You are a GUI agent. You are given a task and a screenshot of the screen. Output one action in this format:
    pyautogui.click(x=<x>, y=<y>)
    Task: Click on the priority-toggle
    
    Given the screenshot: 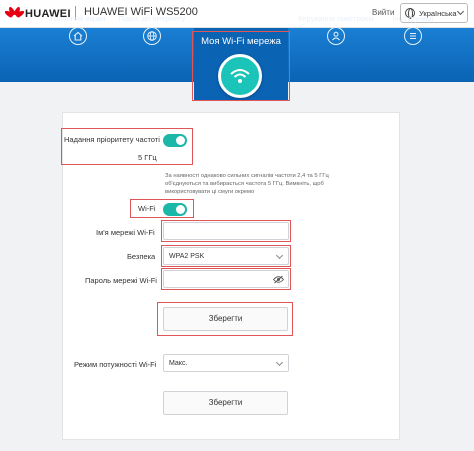 What is the action you would take?
    pyautogui.click(x=175, y=140)
    